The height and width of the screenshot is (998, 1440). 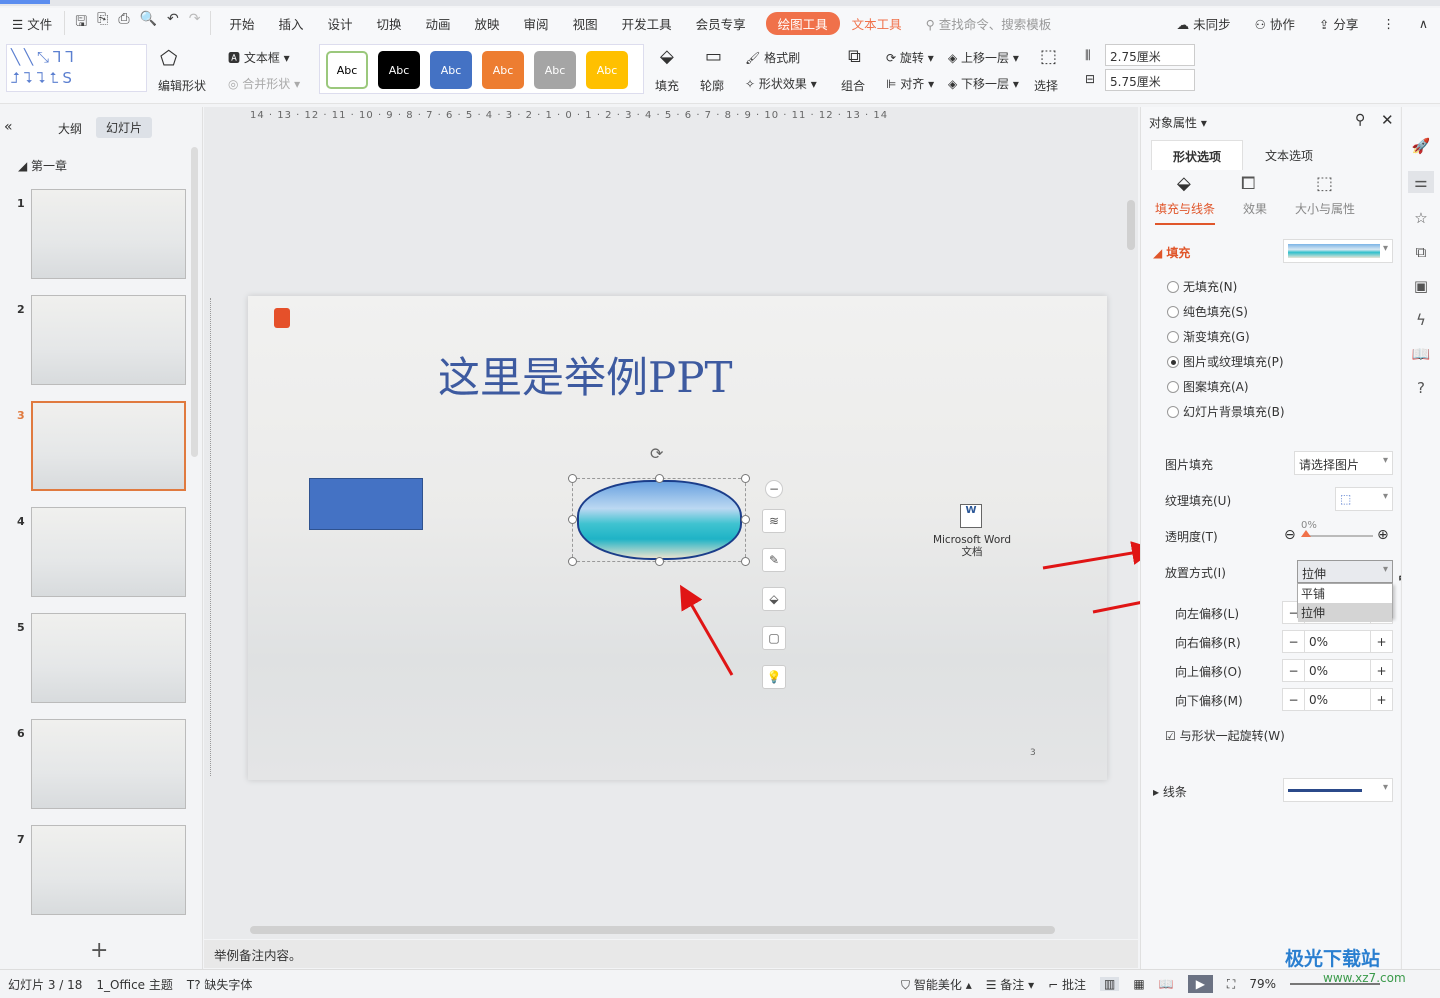 What do you see at coordinates (1232, 736) in the screenshot?
I see `rotate-with-shape-label: 与形状一起旋转(W)` at bounding box center [1232, 736].